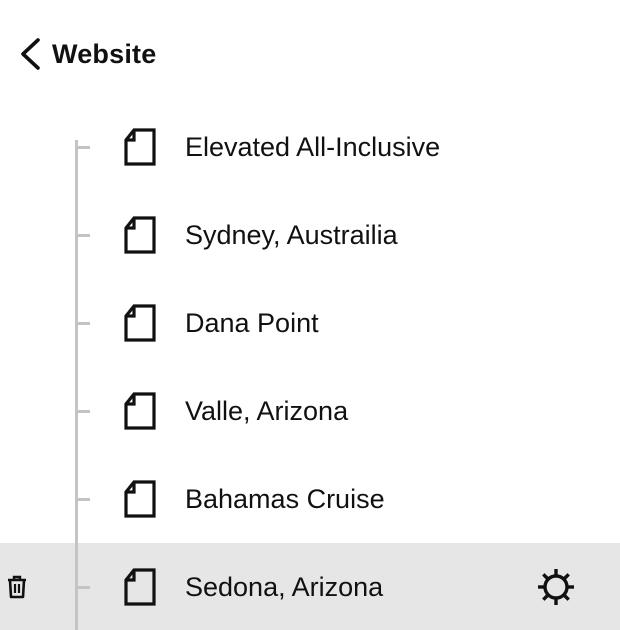 This screenshot has height=630, width=620. Describe the element at coordinates (284, 587) in the screenshot. I see `page-item-label: Sedona, Arizona` at that location.